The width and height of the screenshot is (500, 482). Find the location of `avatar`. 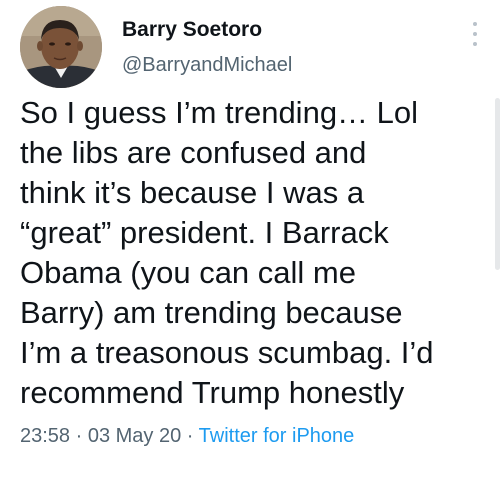

avatar is located at coordinates (61, 47).